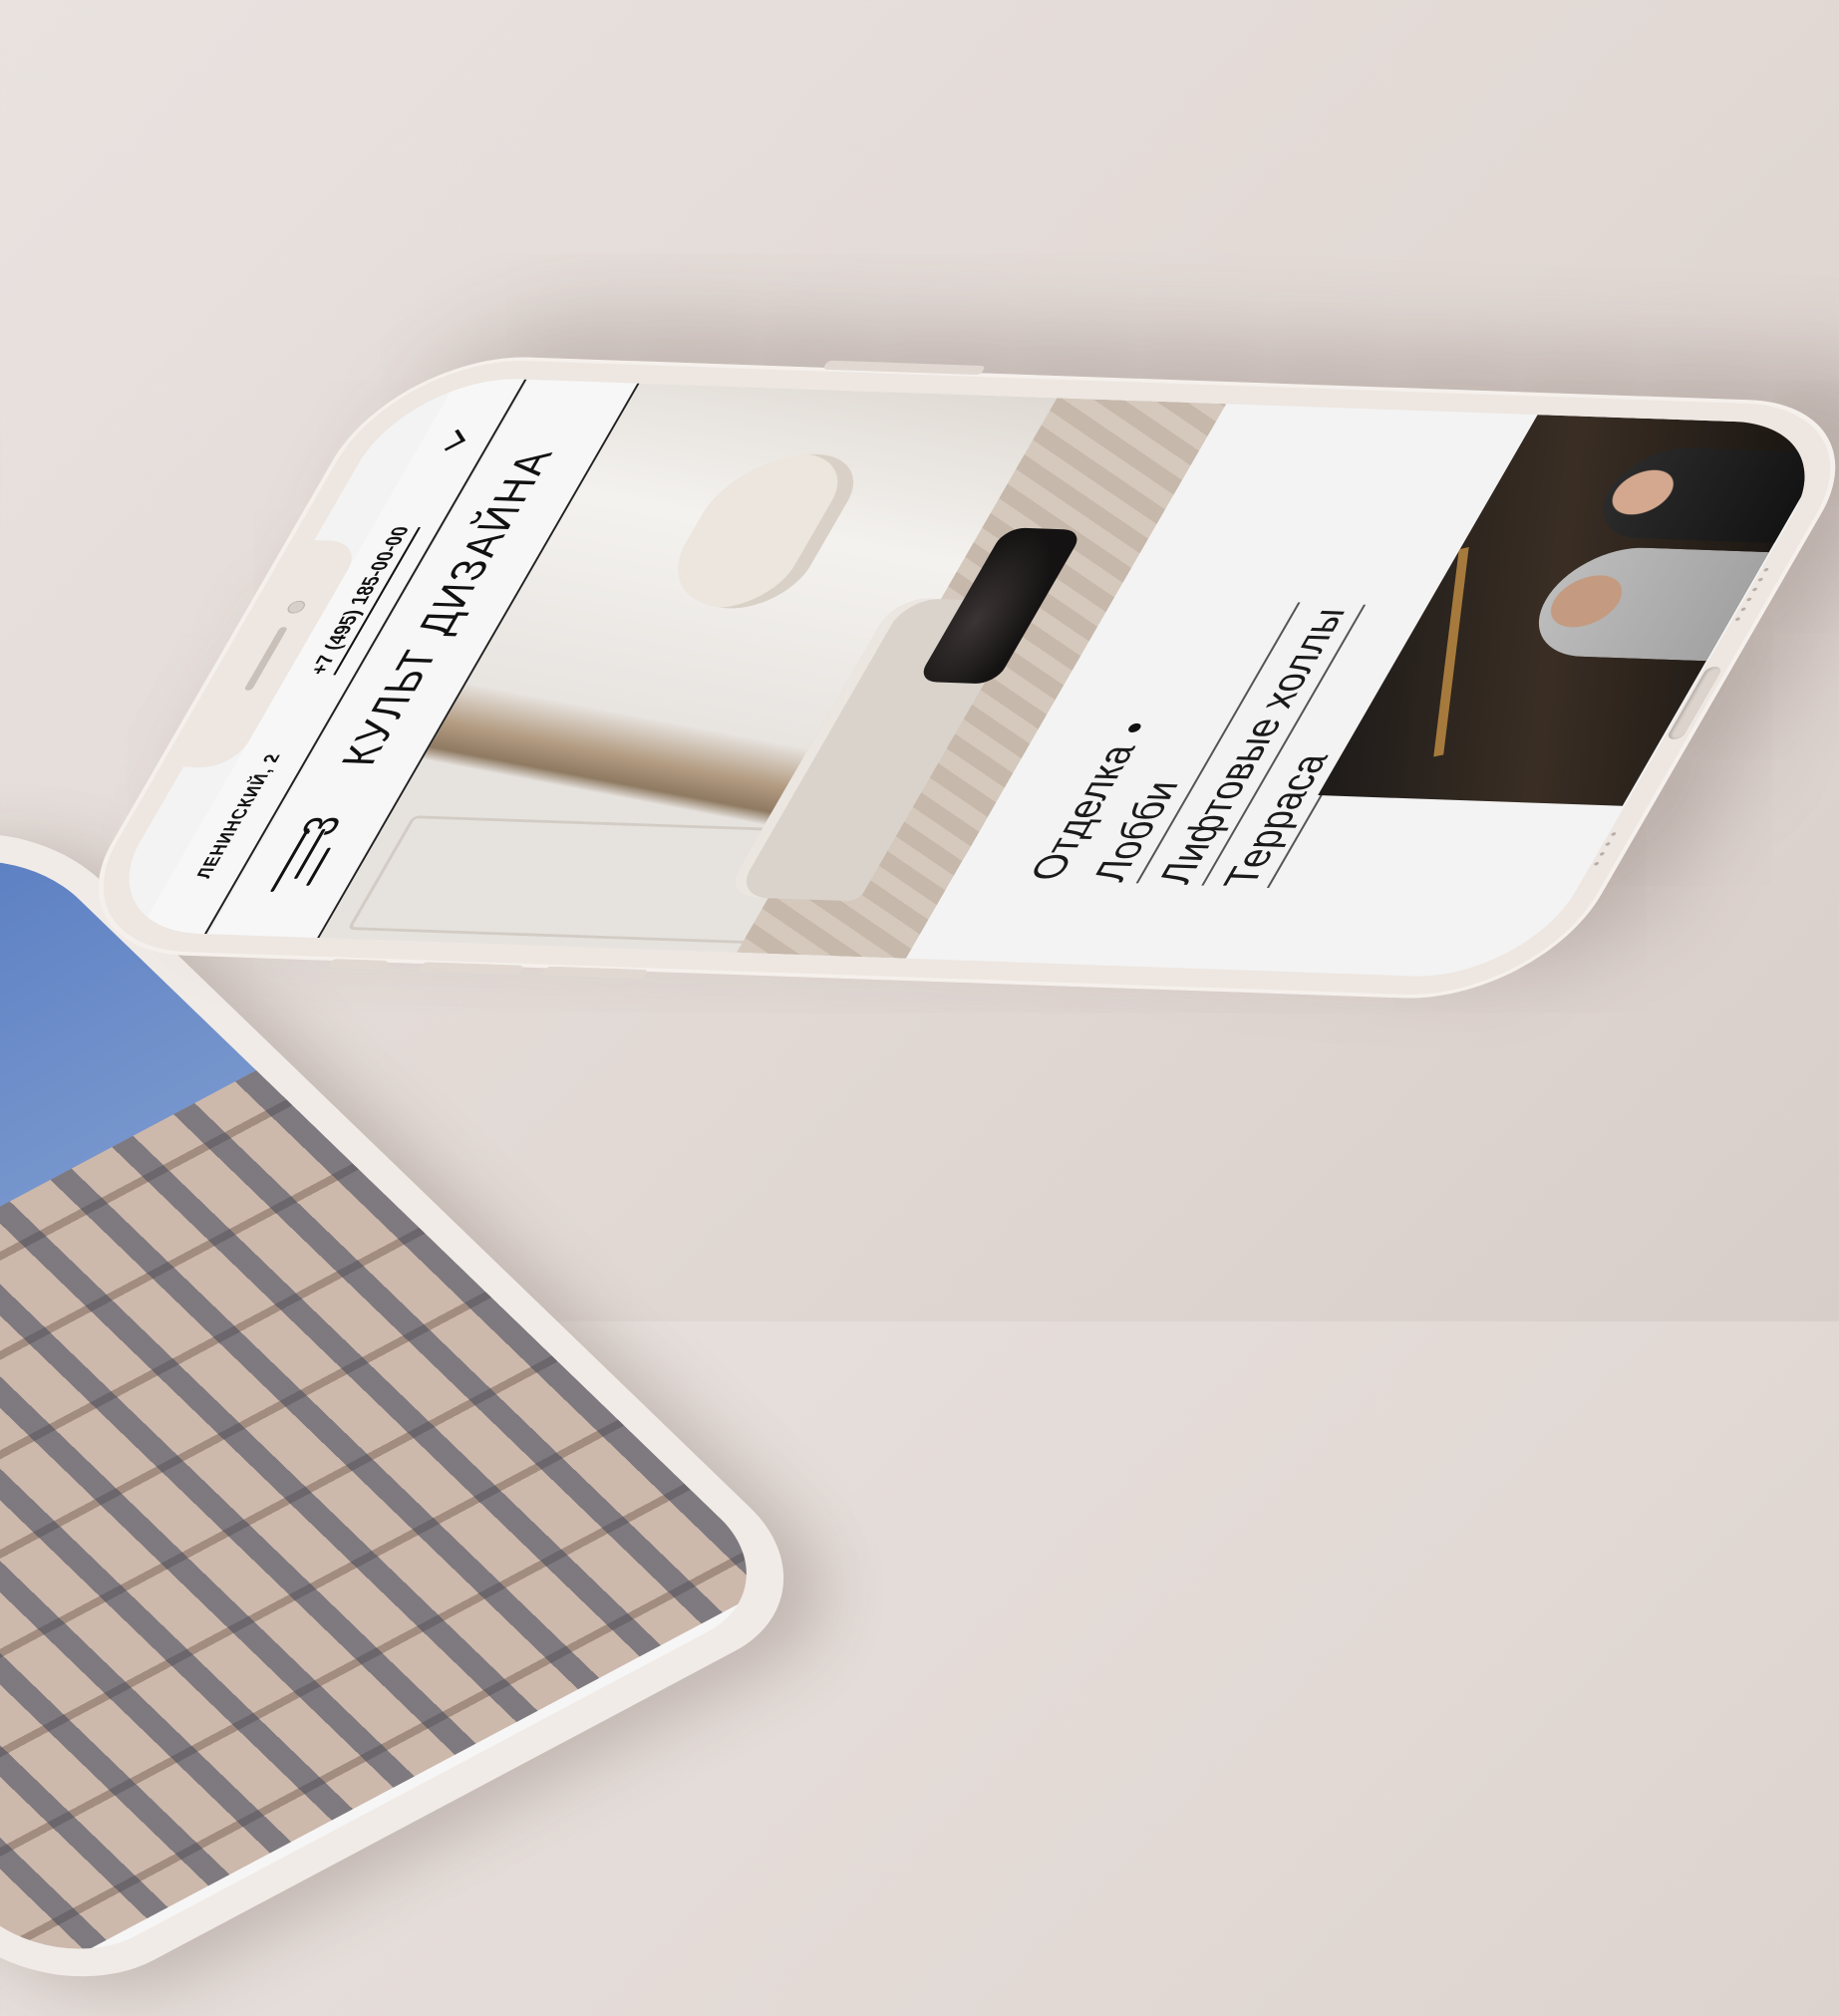 The height and width of the screenshot is (2016, 1839). I want to click on person-woman, so click(1710, 494).